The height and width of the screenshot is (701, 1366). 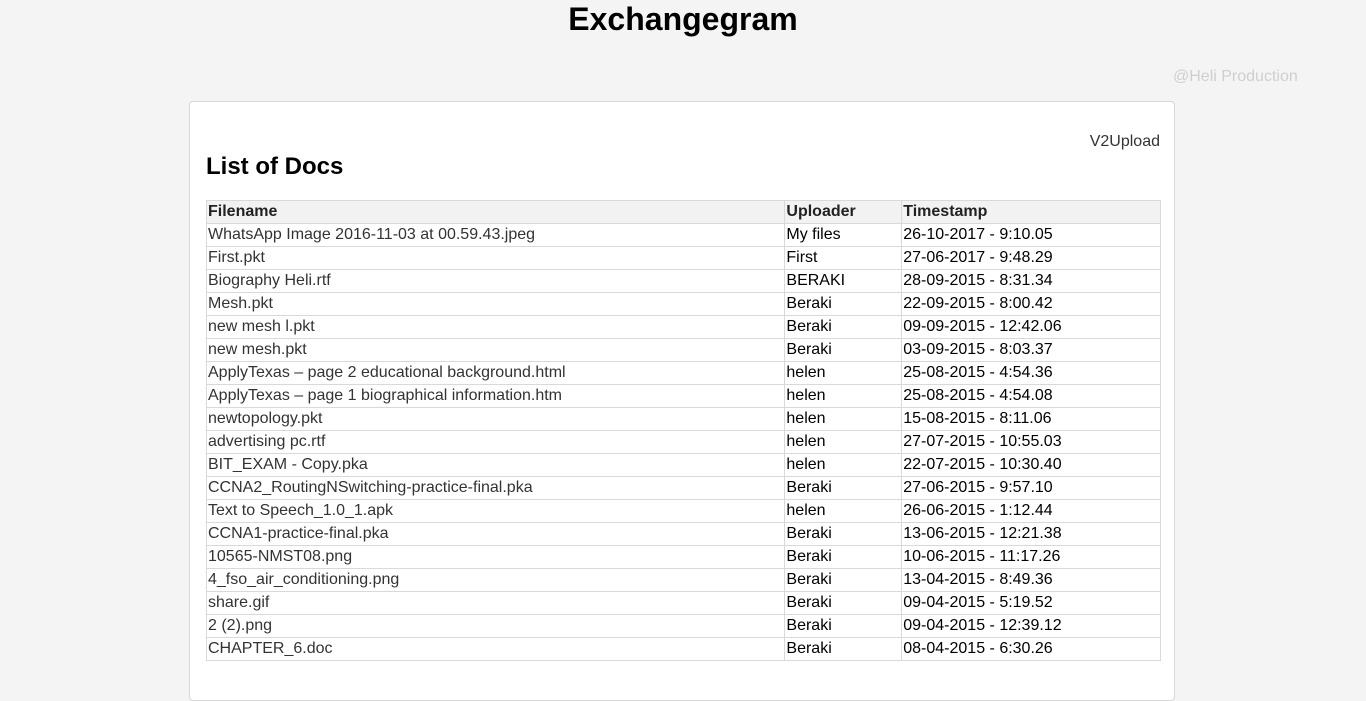 What do you see at coordinates (1031, 419) in the screenshot?
I see `timestamp-cell: 15-08-2015 - 8:11.06` at bounding box center [1031, 419].